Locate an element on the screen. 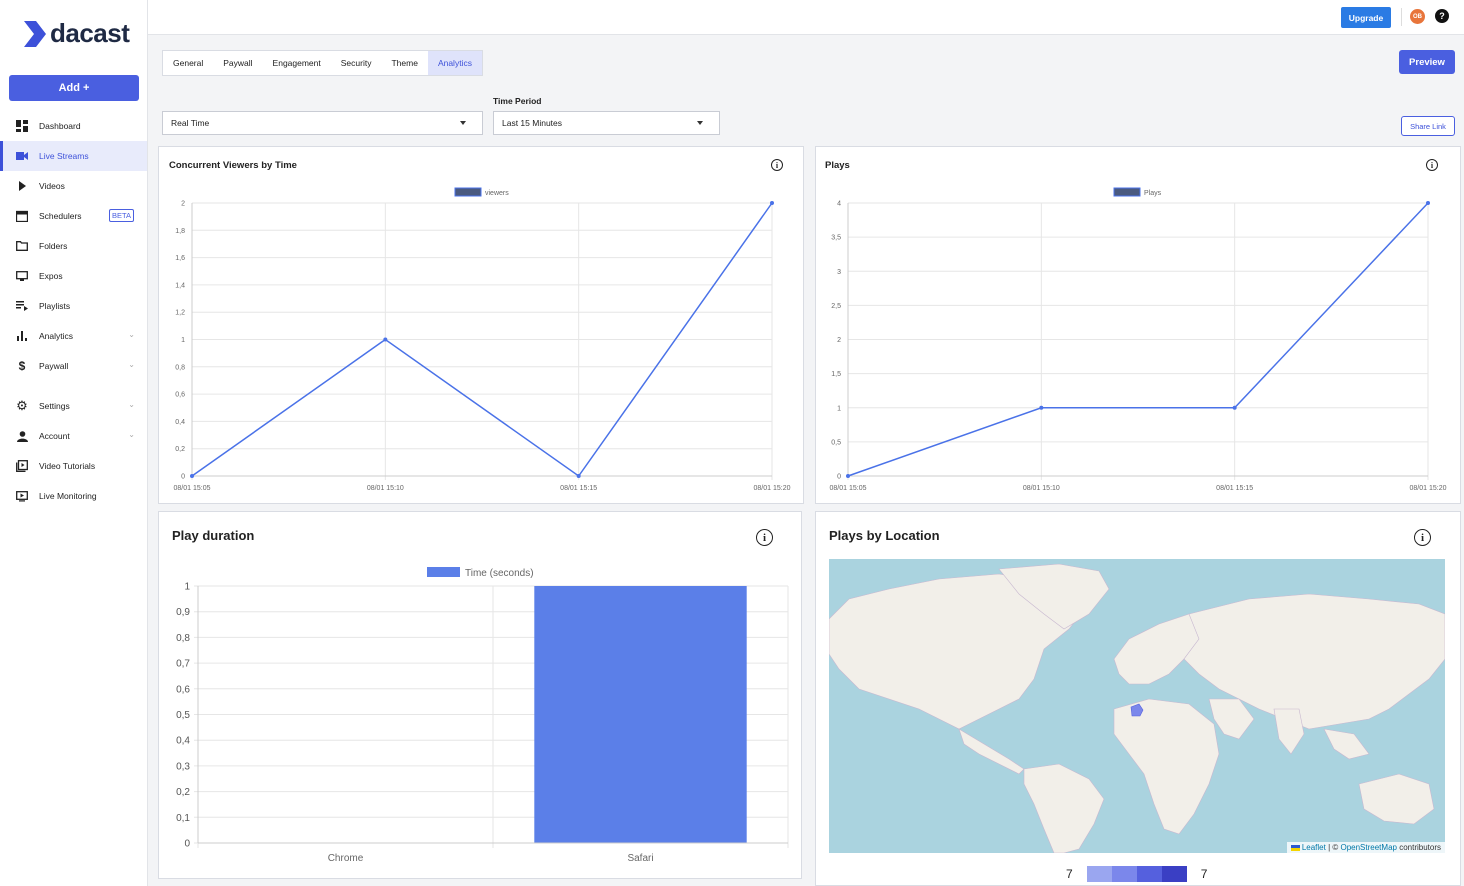 This screenshot has height=886, width=1464. openstreetmap-link: OpenStreetMap is located at coordinates (1368, 847).